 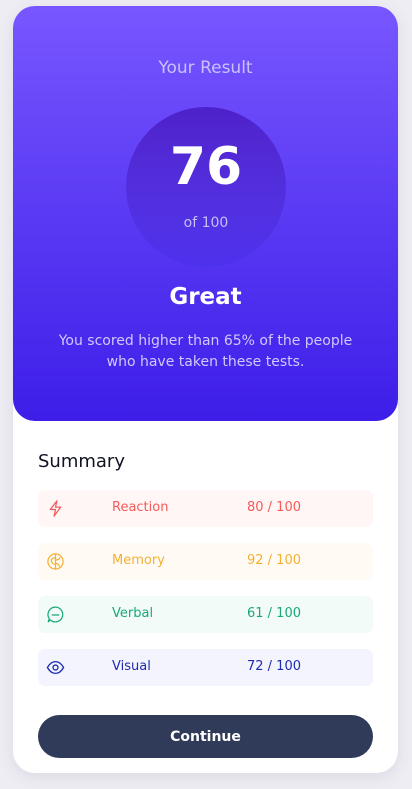 I want to click on summary-label: Verbal, so click(x=133, y=613).